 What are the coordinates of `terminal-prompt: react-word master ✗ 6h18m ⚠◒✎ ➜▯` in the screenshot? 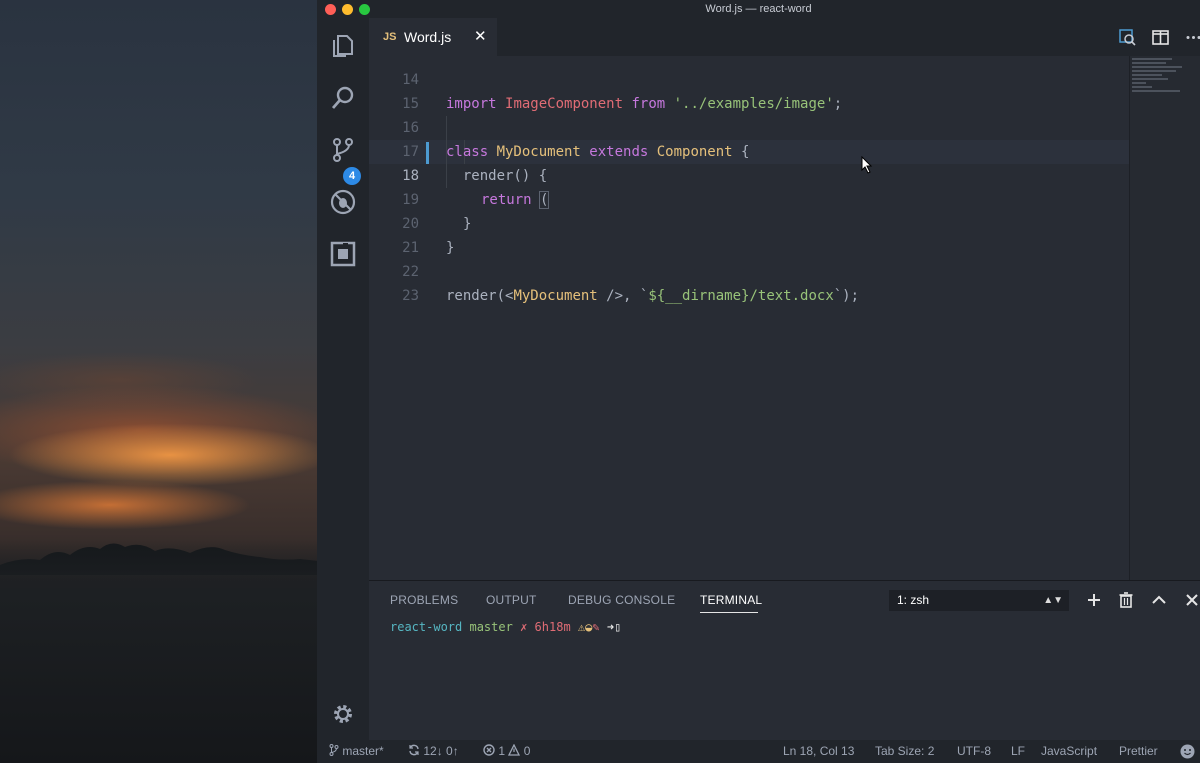 It's located at (505, 627).